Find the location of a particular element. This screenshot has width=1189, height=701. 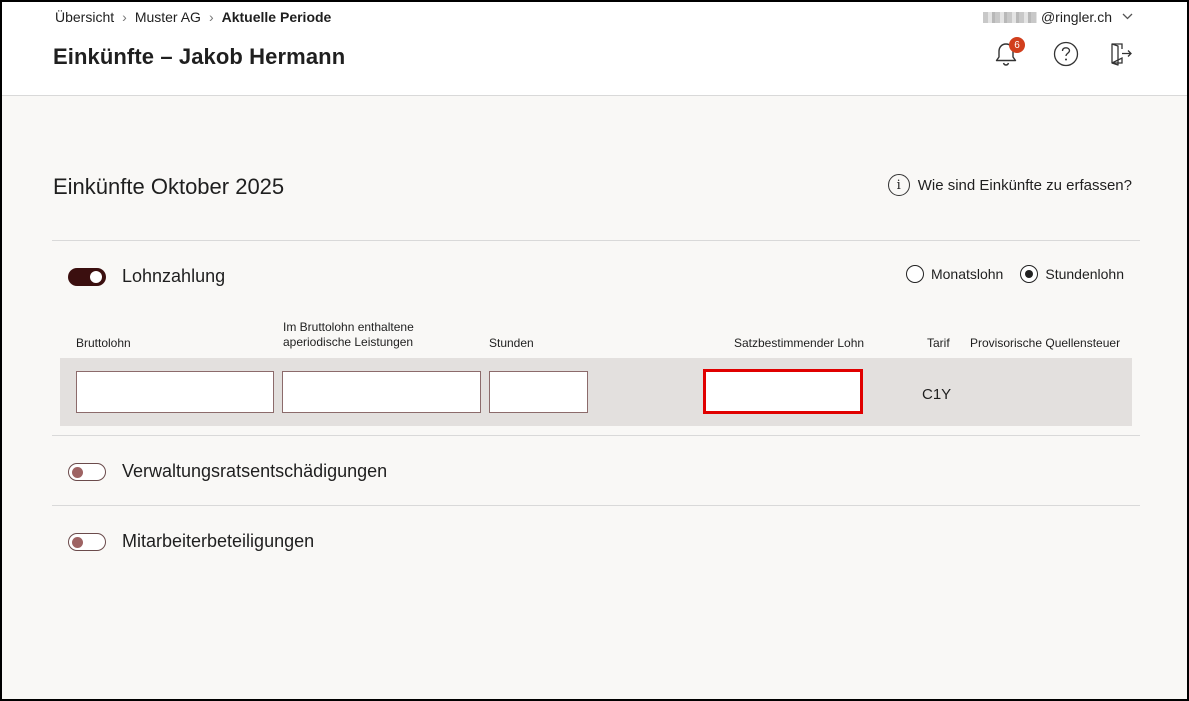

col-aperiodisch-line1: Im Bruttolohn enthaltene is located at coordinates (348, 327).